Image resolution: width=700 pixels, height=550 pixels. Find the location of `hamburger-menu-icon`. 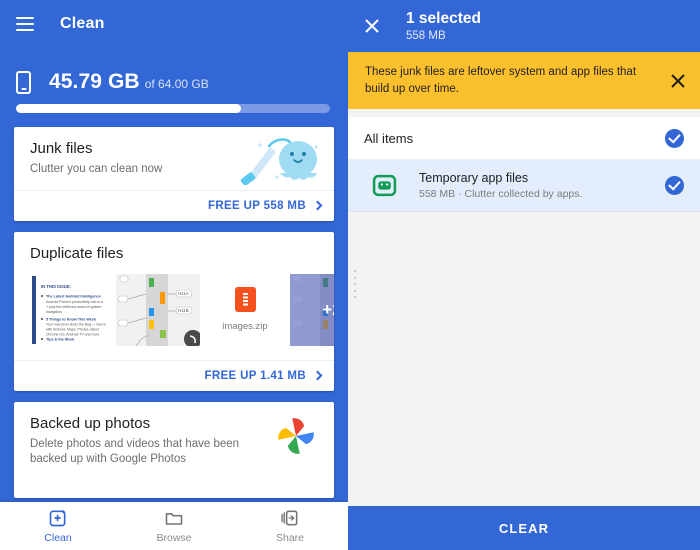

hamburger-menu-icon is located at coordinates (25, 24).